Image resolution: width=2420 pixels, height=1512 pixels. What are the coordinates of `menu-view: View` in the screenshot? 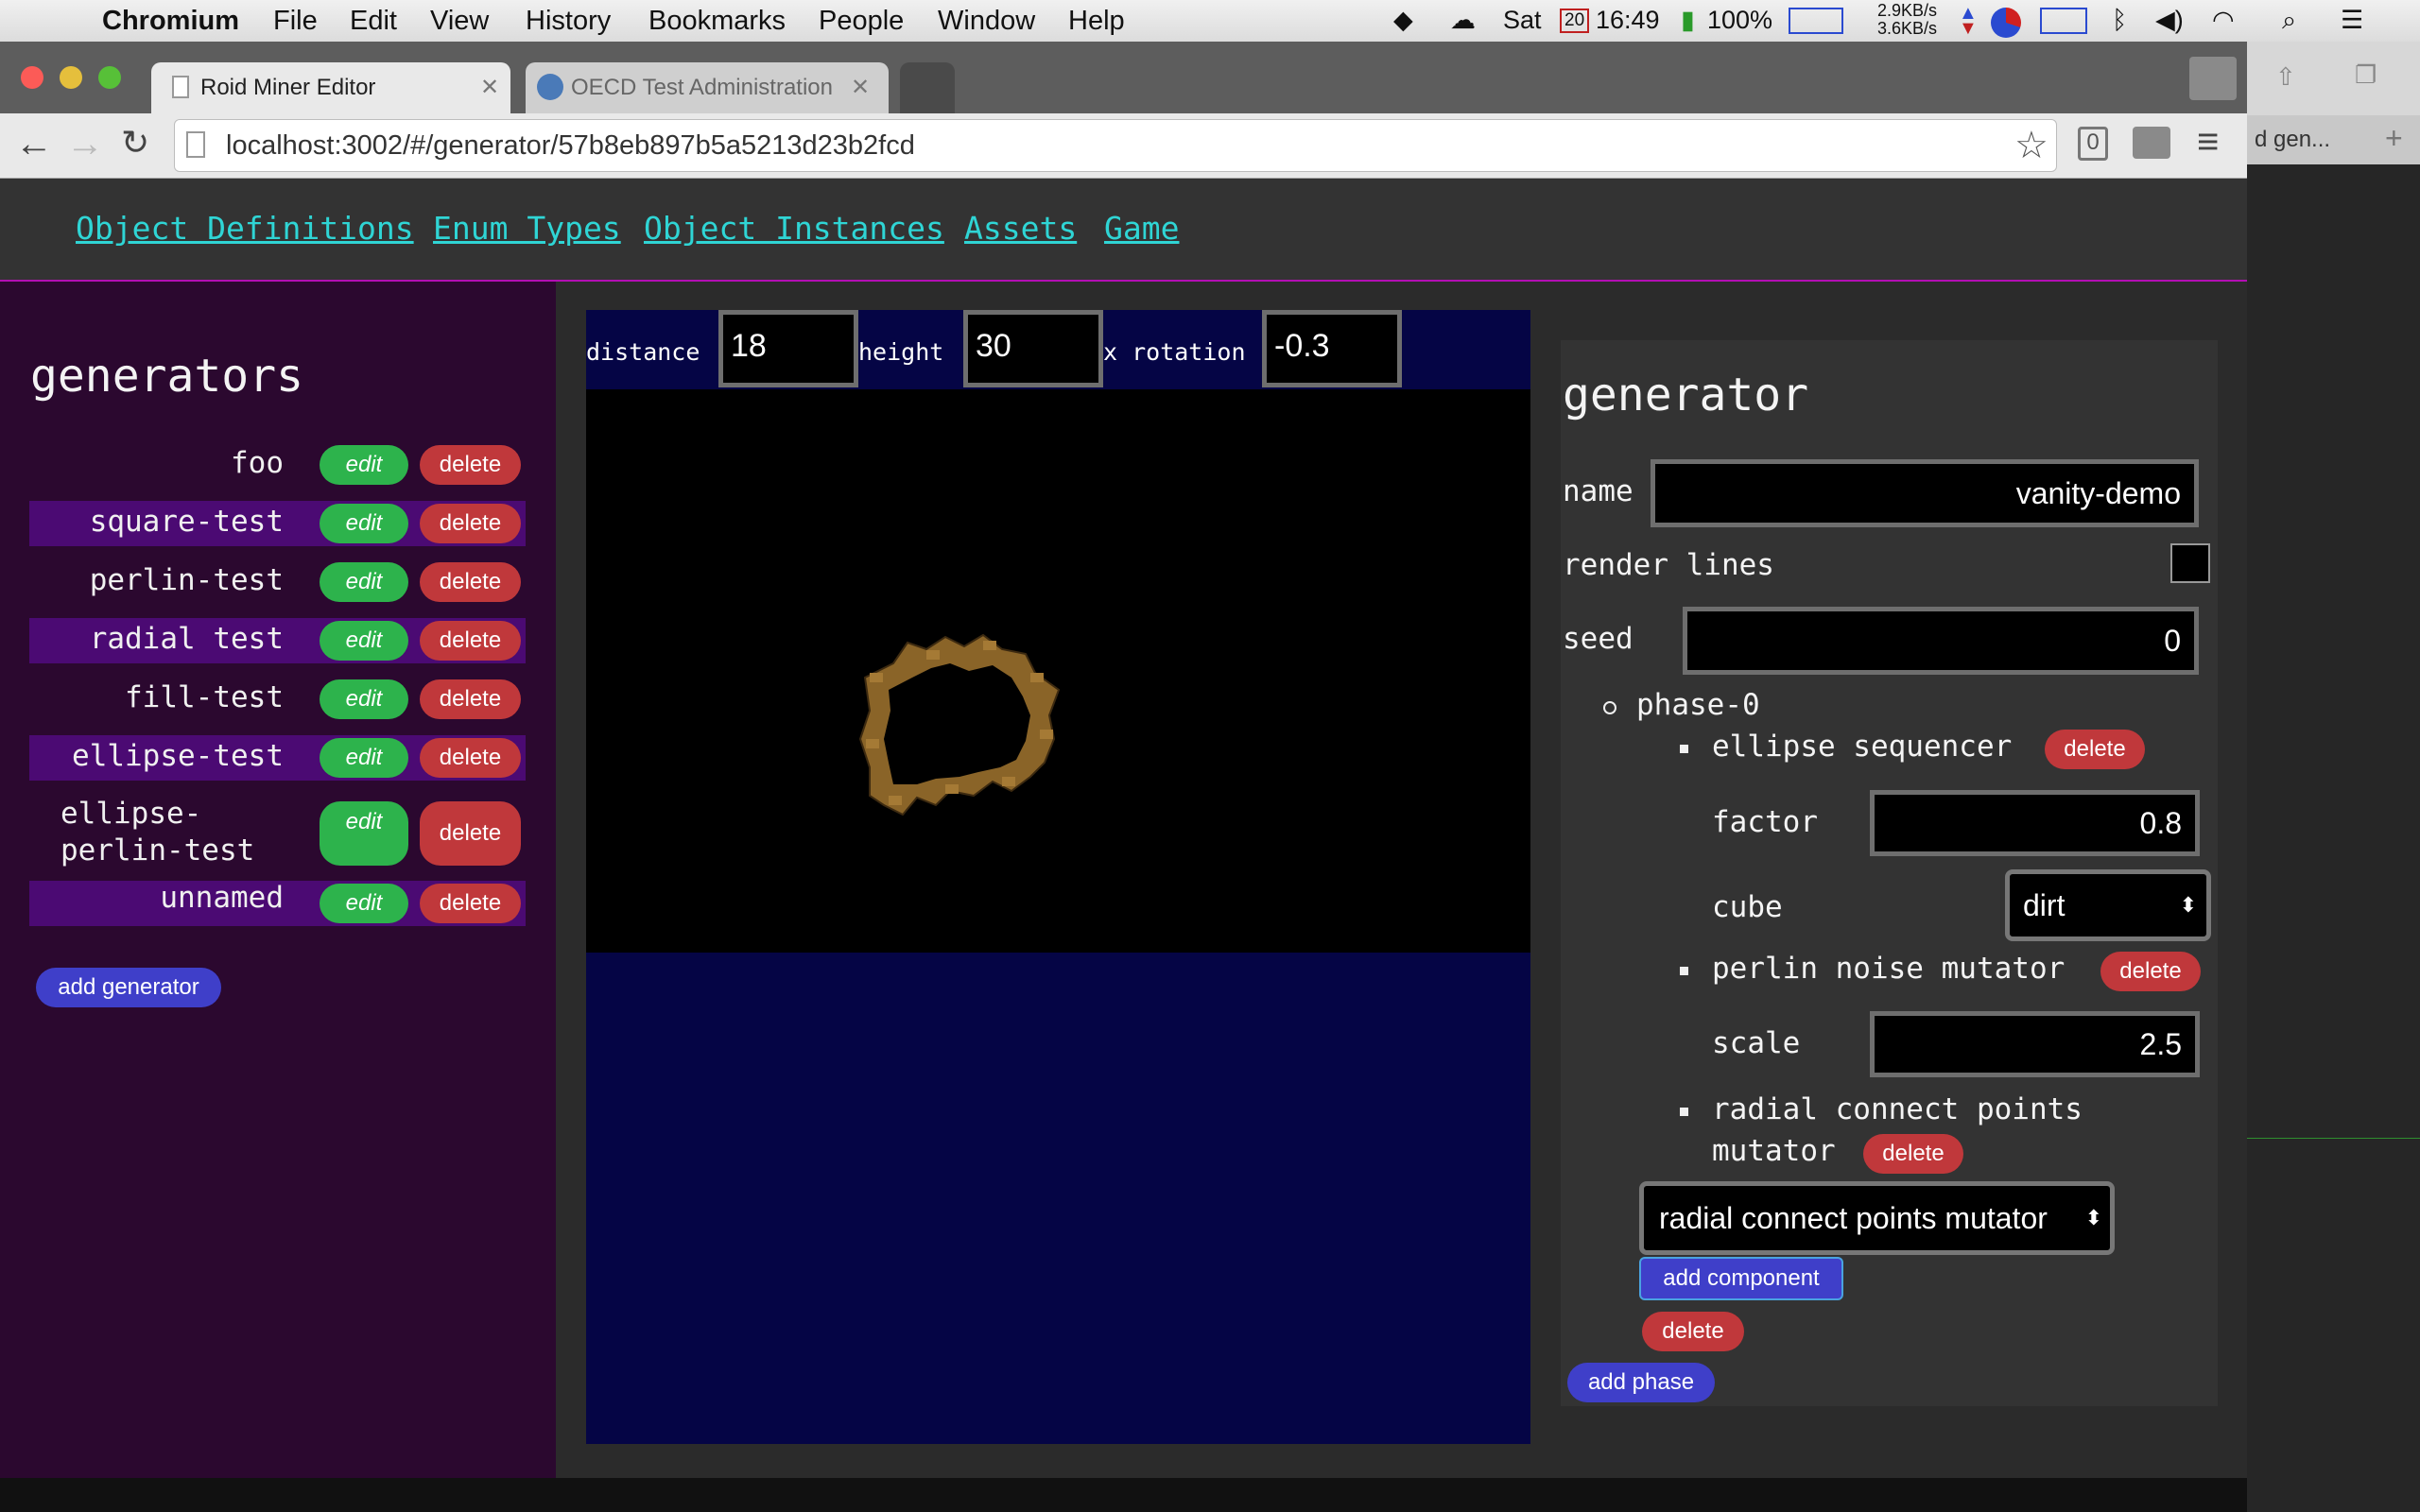 It's located at (459, 21).